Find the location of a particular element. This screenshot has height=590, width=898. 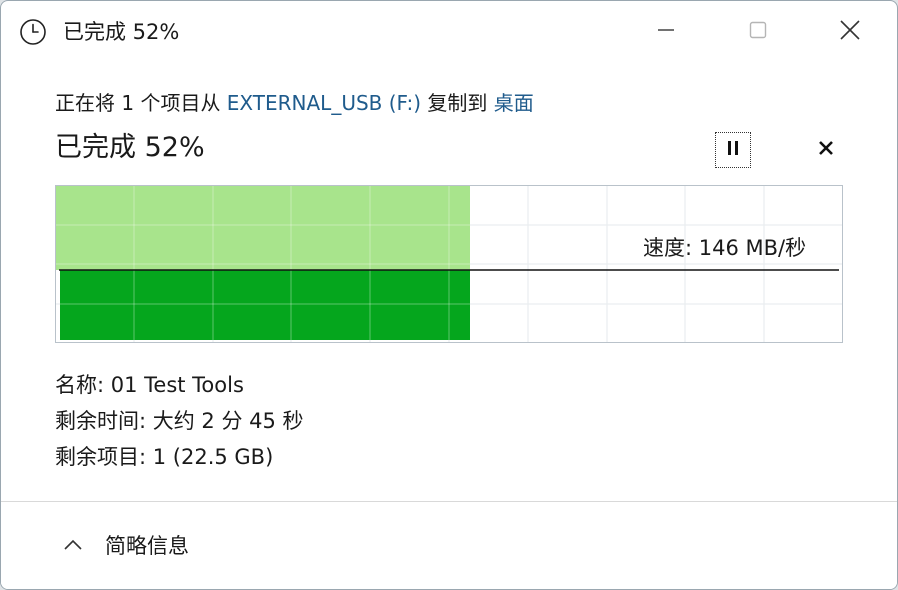

window-title: 已完成 52% is located at coordinates (121, 32).